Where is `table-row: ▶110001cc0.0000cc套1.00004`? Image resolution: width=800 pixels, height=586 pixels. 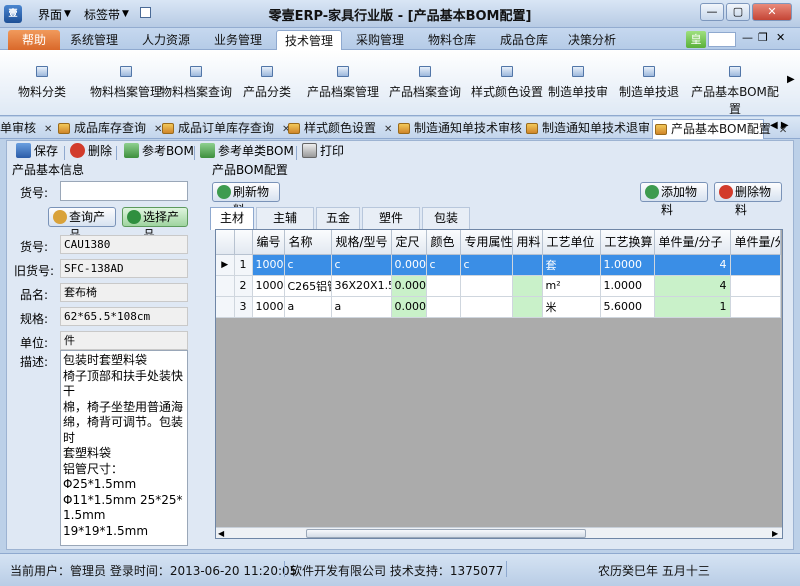
table-row: ▶110001cc0.0000cc套1.00004 is located at coordinates (498, 265).